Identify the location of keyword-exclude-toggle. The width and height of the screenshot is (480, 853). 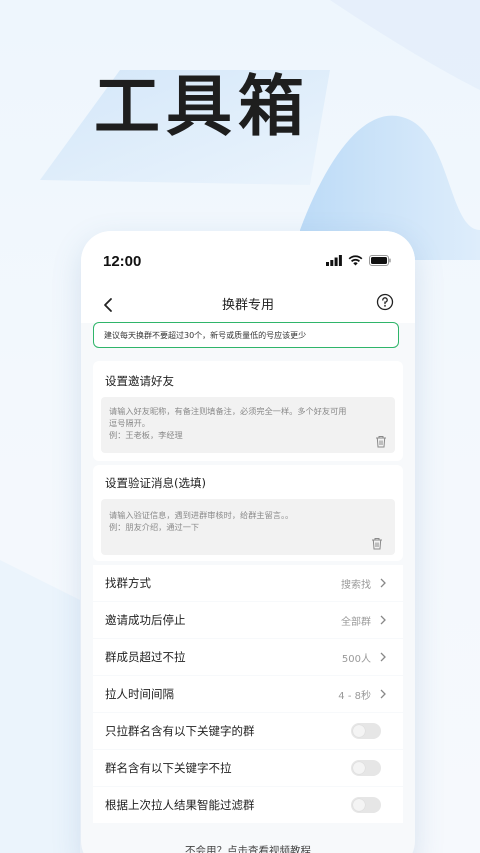
(366, 768).